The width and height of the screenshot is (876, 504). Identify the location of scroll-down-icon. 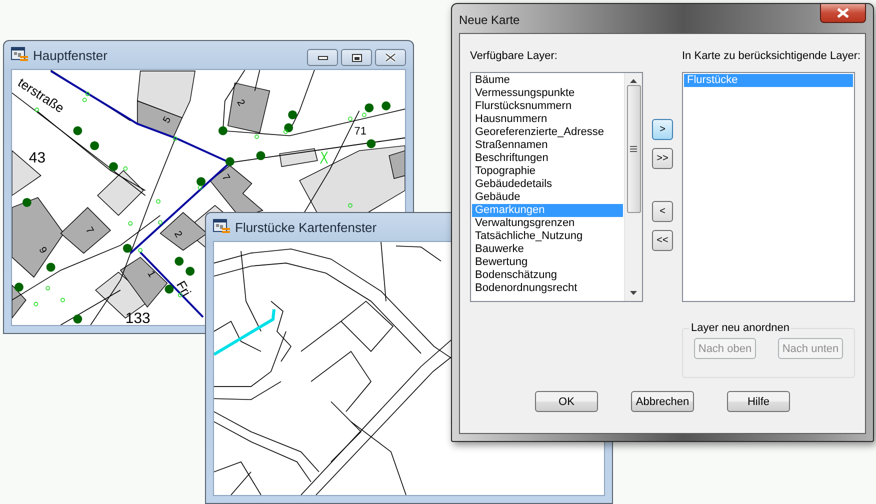
(633, 293).